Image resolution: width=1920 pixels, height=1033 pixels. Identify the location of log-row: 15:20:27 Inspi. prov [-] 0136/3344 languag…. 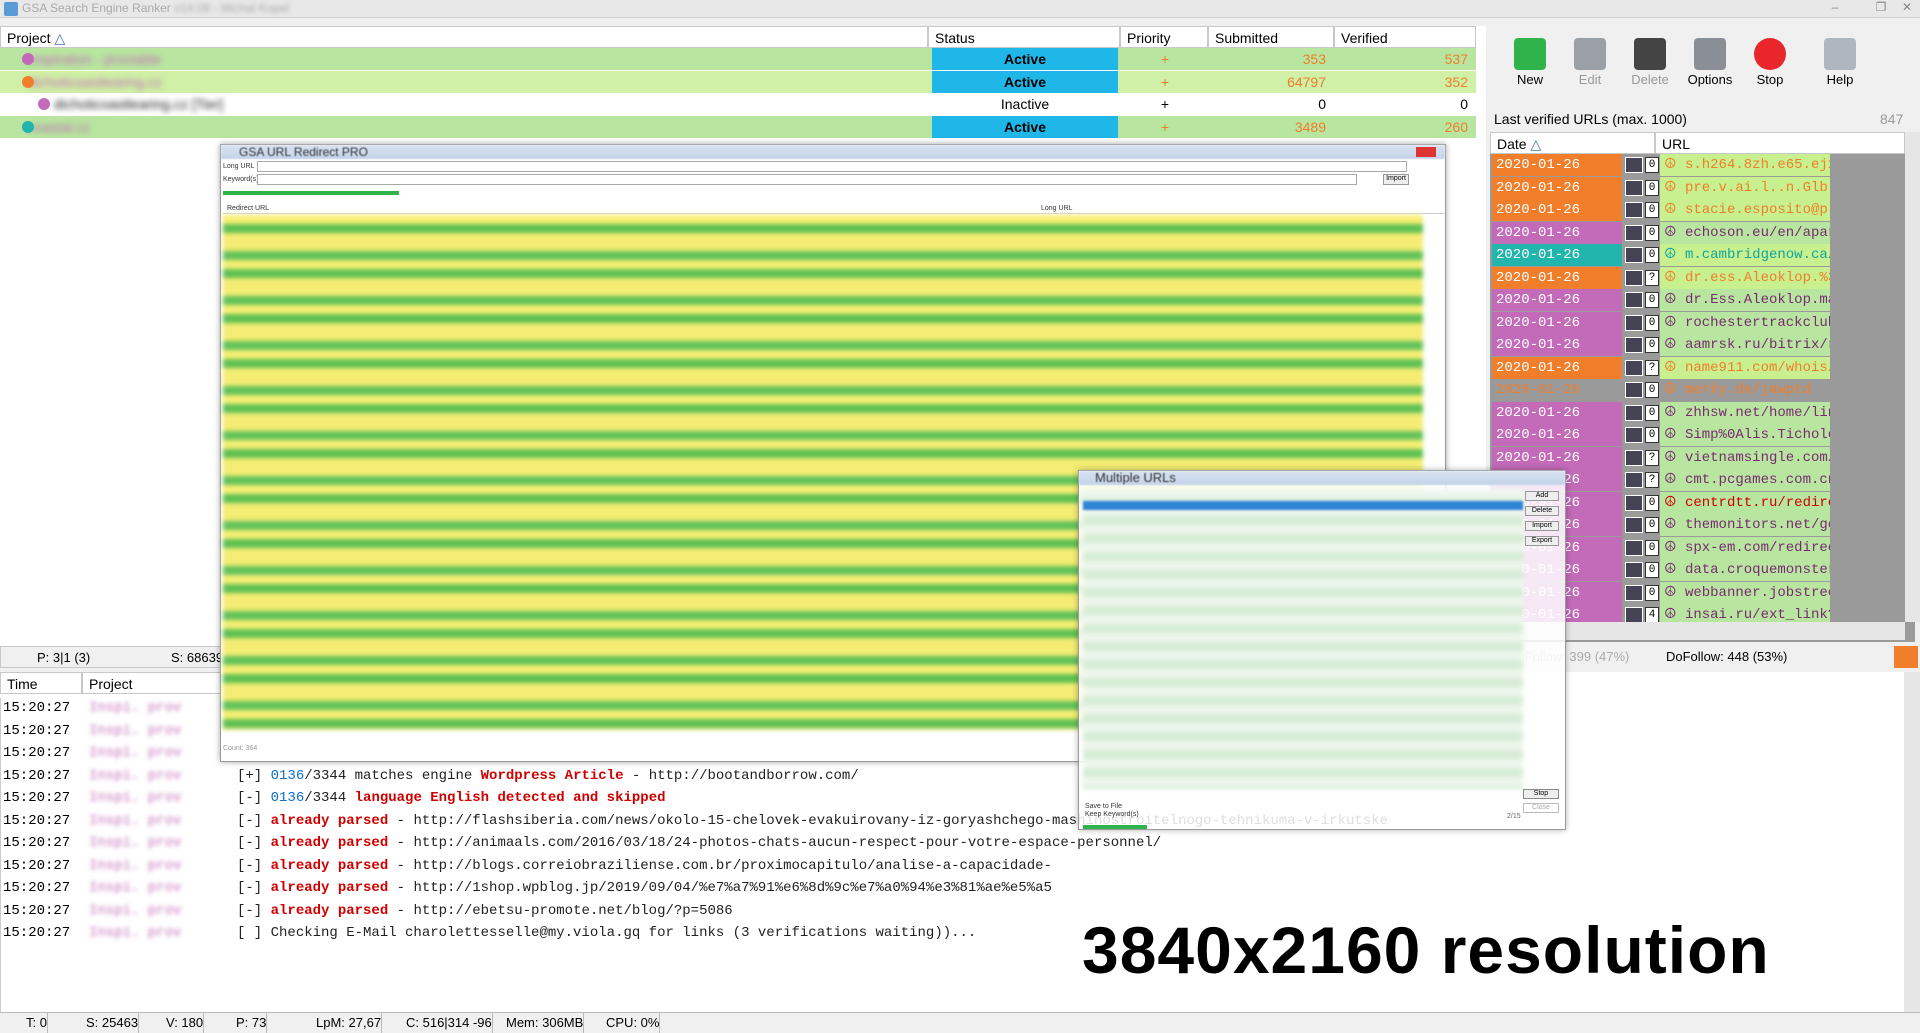
(951, 801).